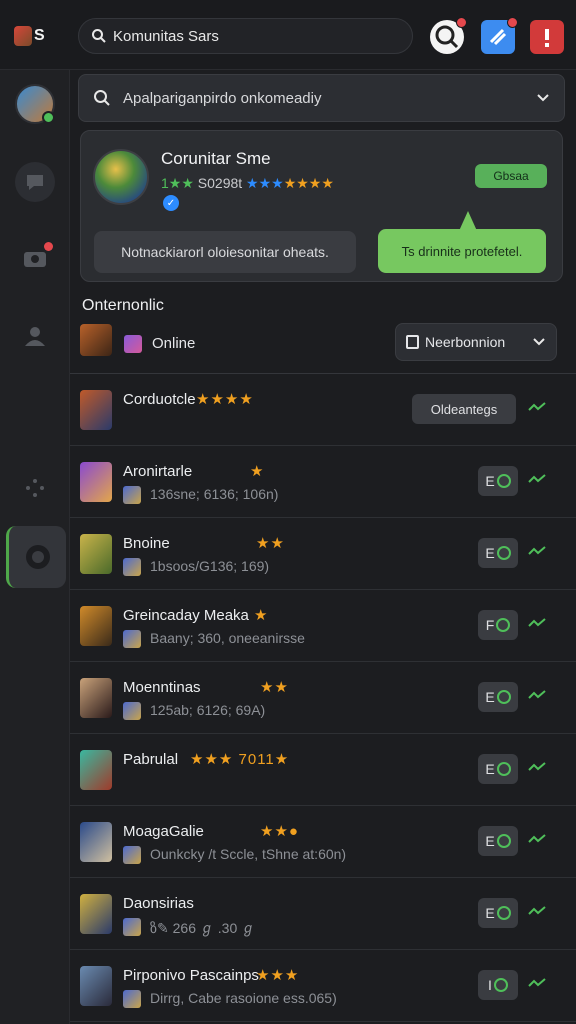 The height and width of the screenshot is (1024, 576). Describe the element at coordinates (499, 35) in the screenshot. I see `discord-icon` at that location.